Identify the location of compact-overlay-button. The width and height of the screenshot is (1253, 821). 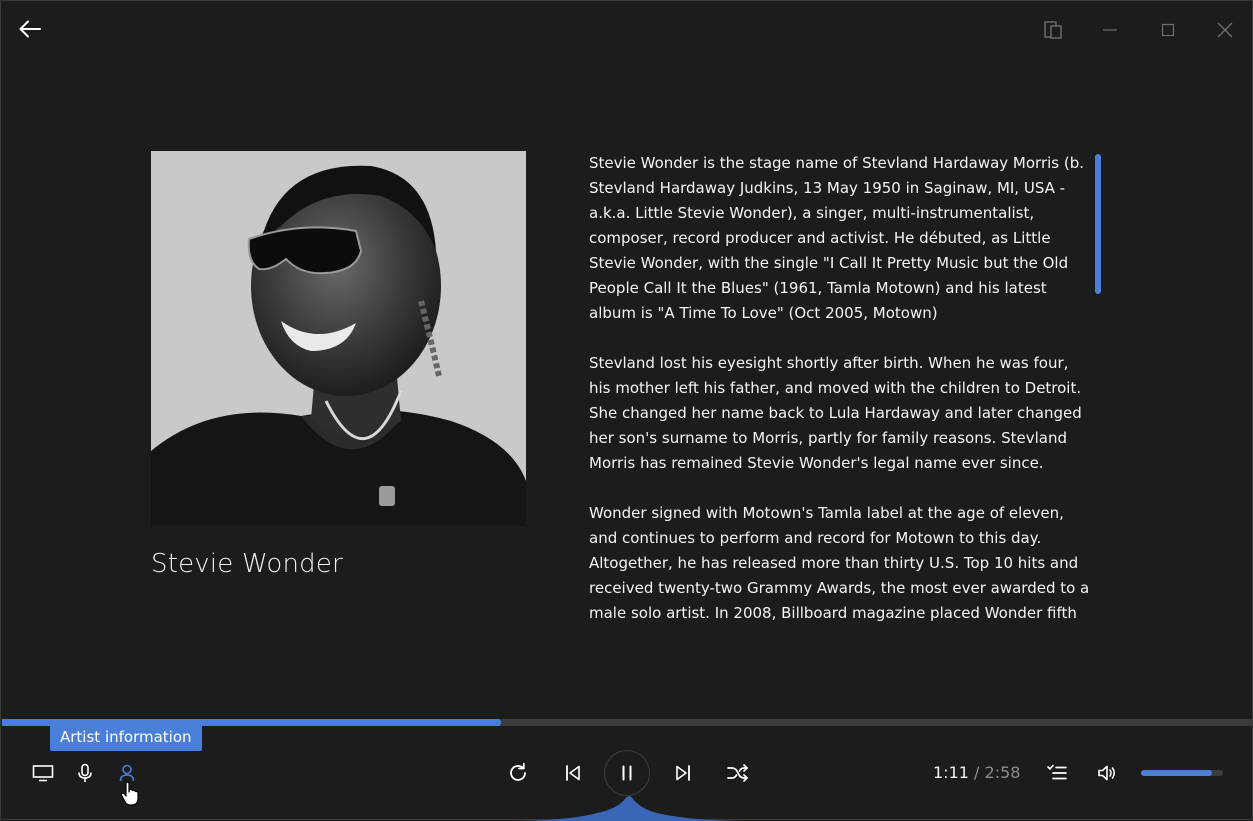
(1053, 30).